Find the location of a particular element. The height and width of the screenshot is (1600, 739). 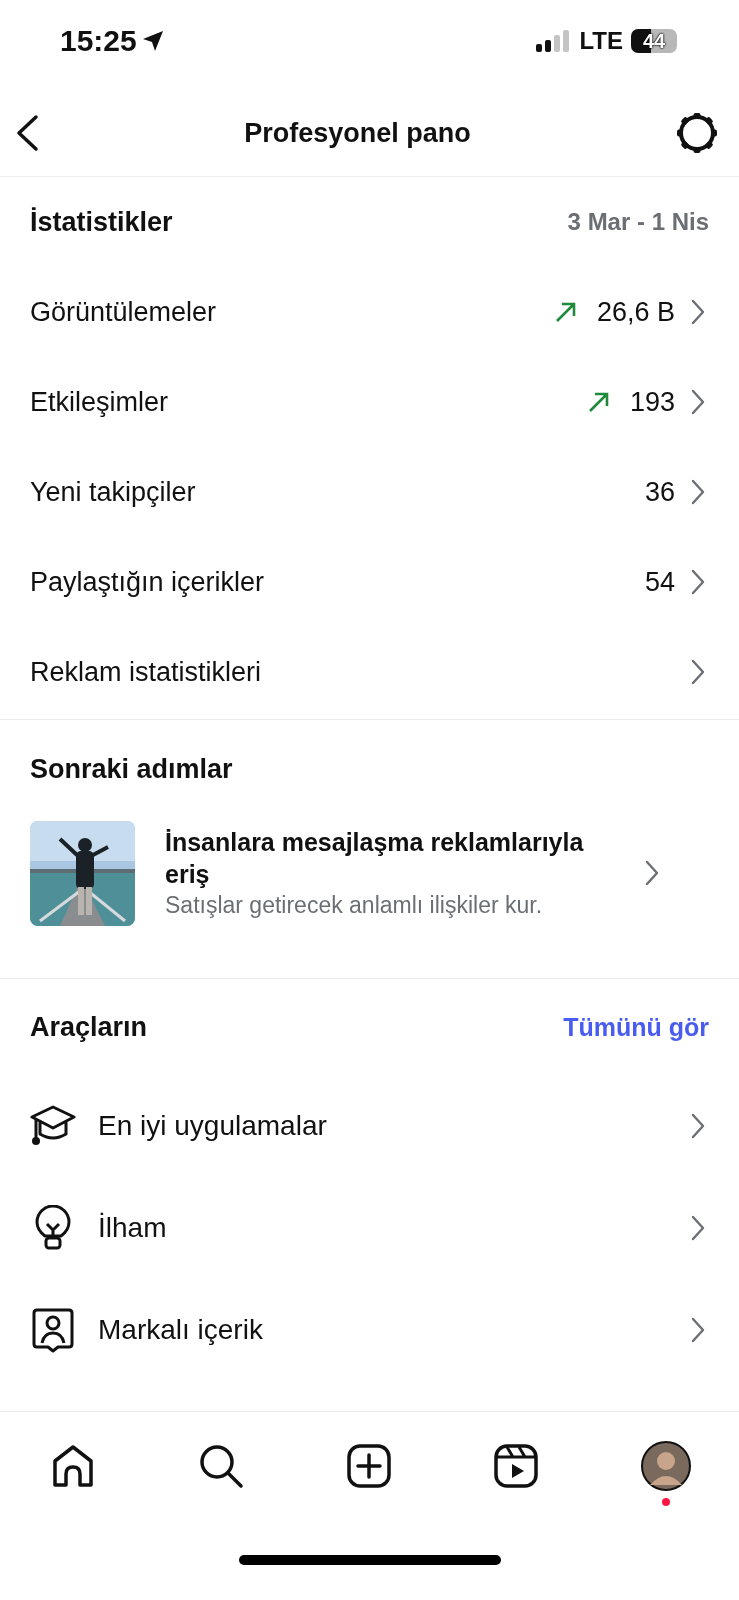

reels-tab is located at coordinates (516, 1466).